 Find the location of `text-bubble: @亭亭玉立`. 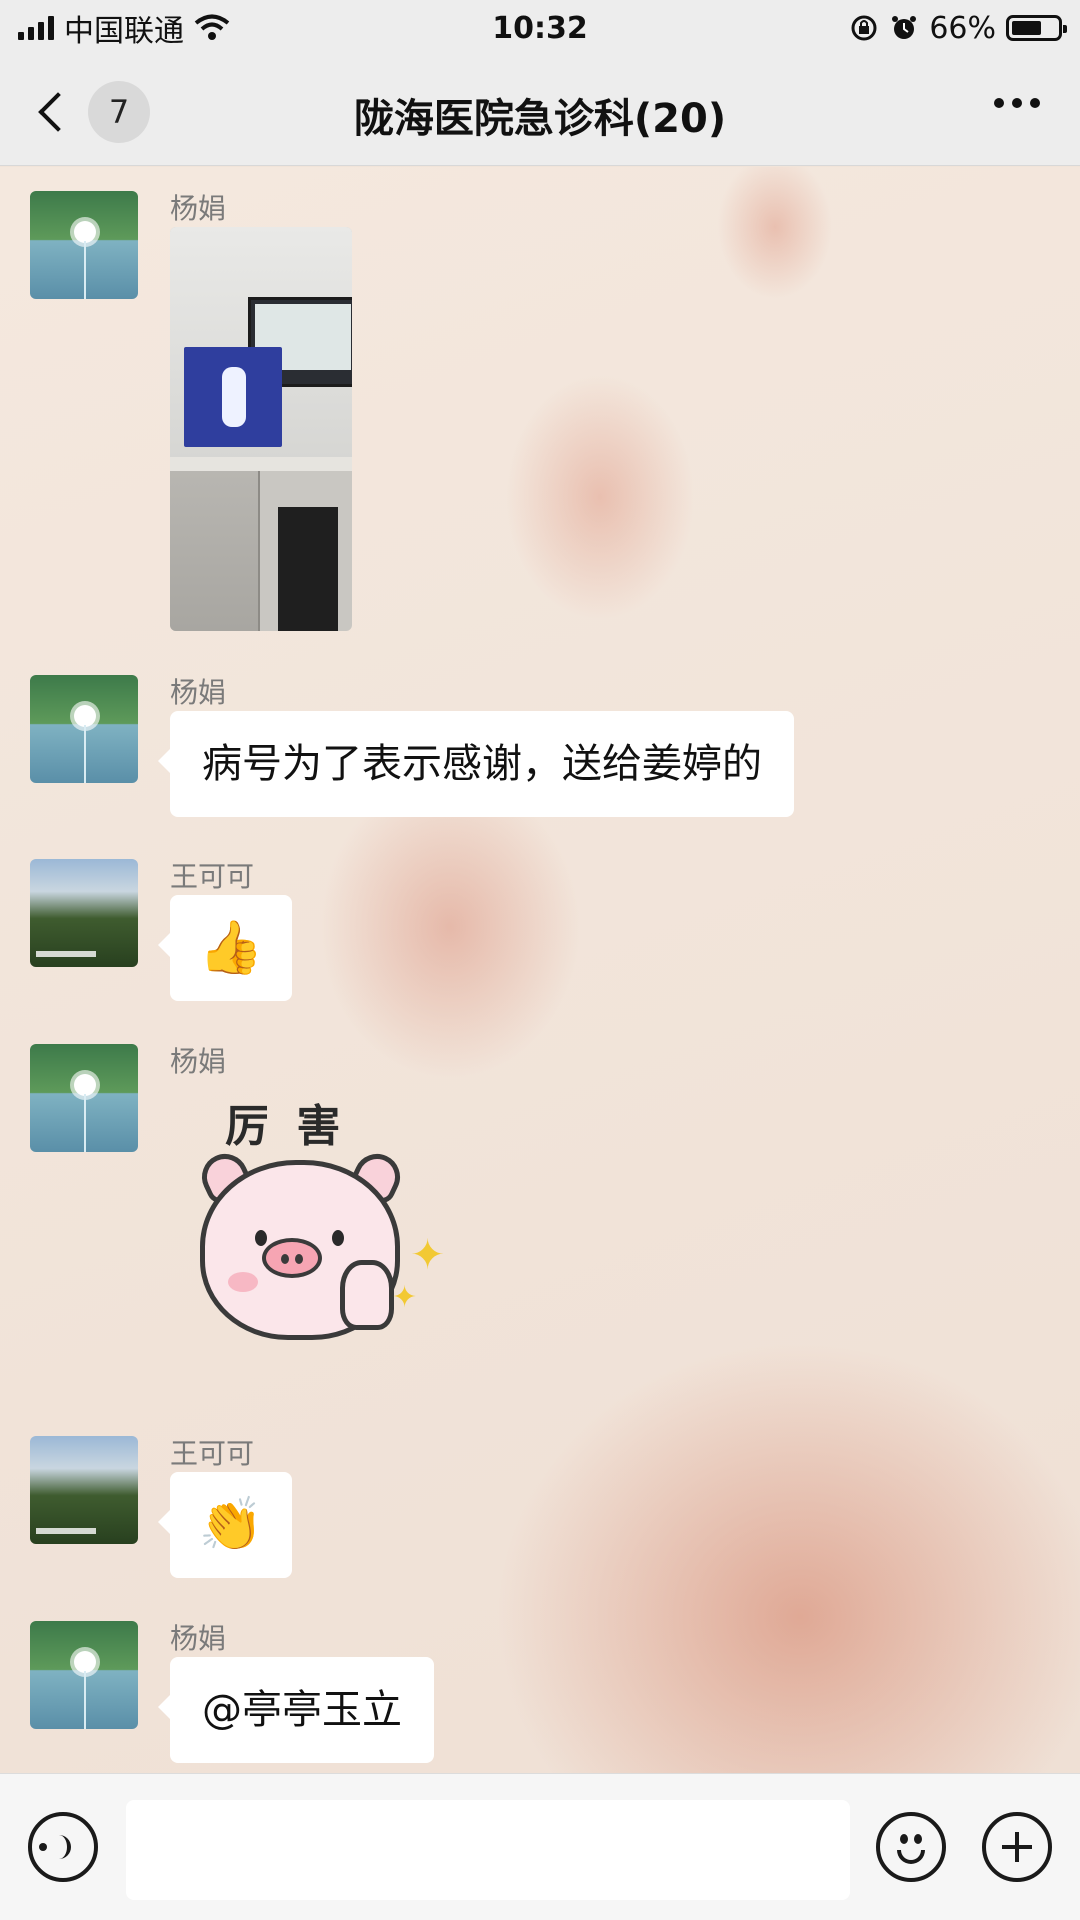

text-bubble: @亭亭玉立 is located at coordinates (296, 1710).